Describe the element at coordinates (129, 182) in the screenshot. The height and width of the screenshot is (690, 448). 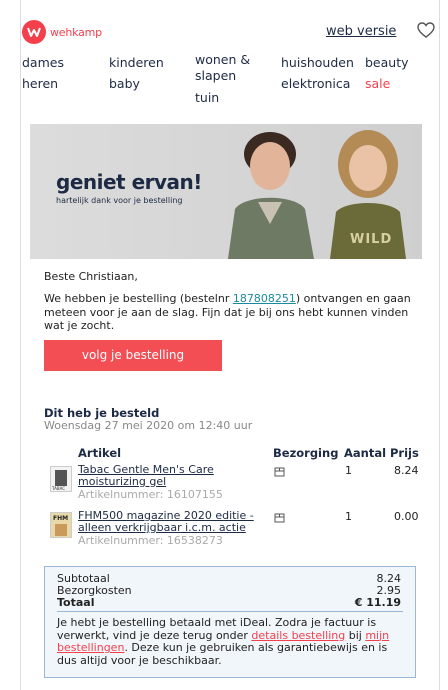
I see `hero-title: geniet ervan!` at that location.